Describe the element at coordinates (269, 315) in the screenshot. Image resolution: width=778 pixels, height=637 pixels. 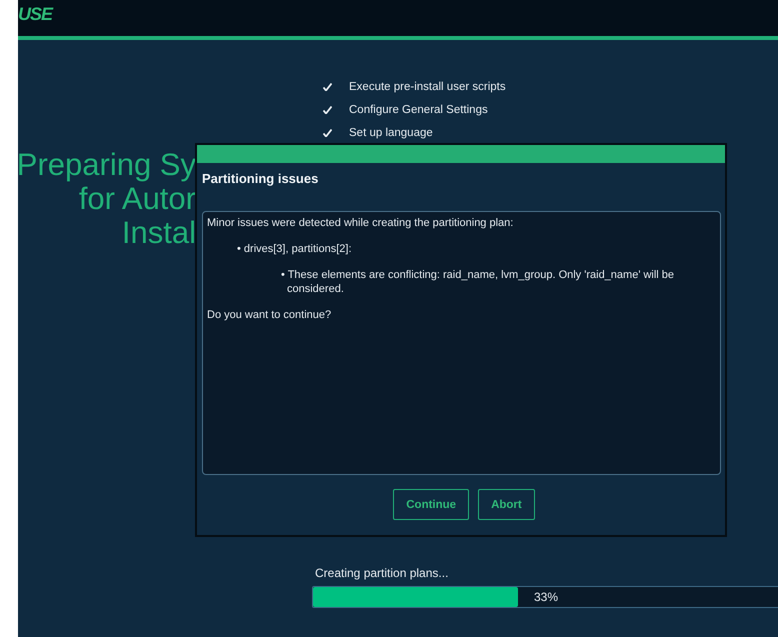
I see `question-text: Do you want to continue?` at that location.